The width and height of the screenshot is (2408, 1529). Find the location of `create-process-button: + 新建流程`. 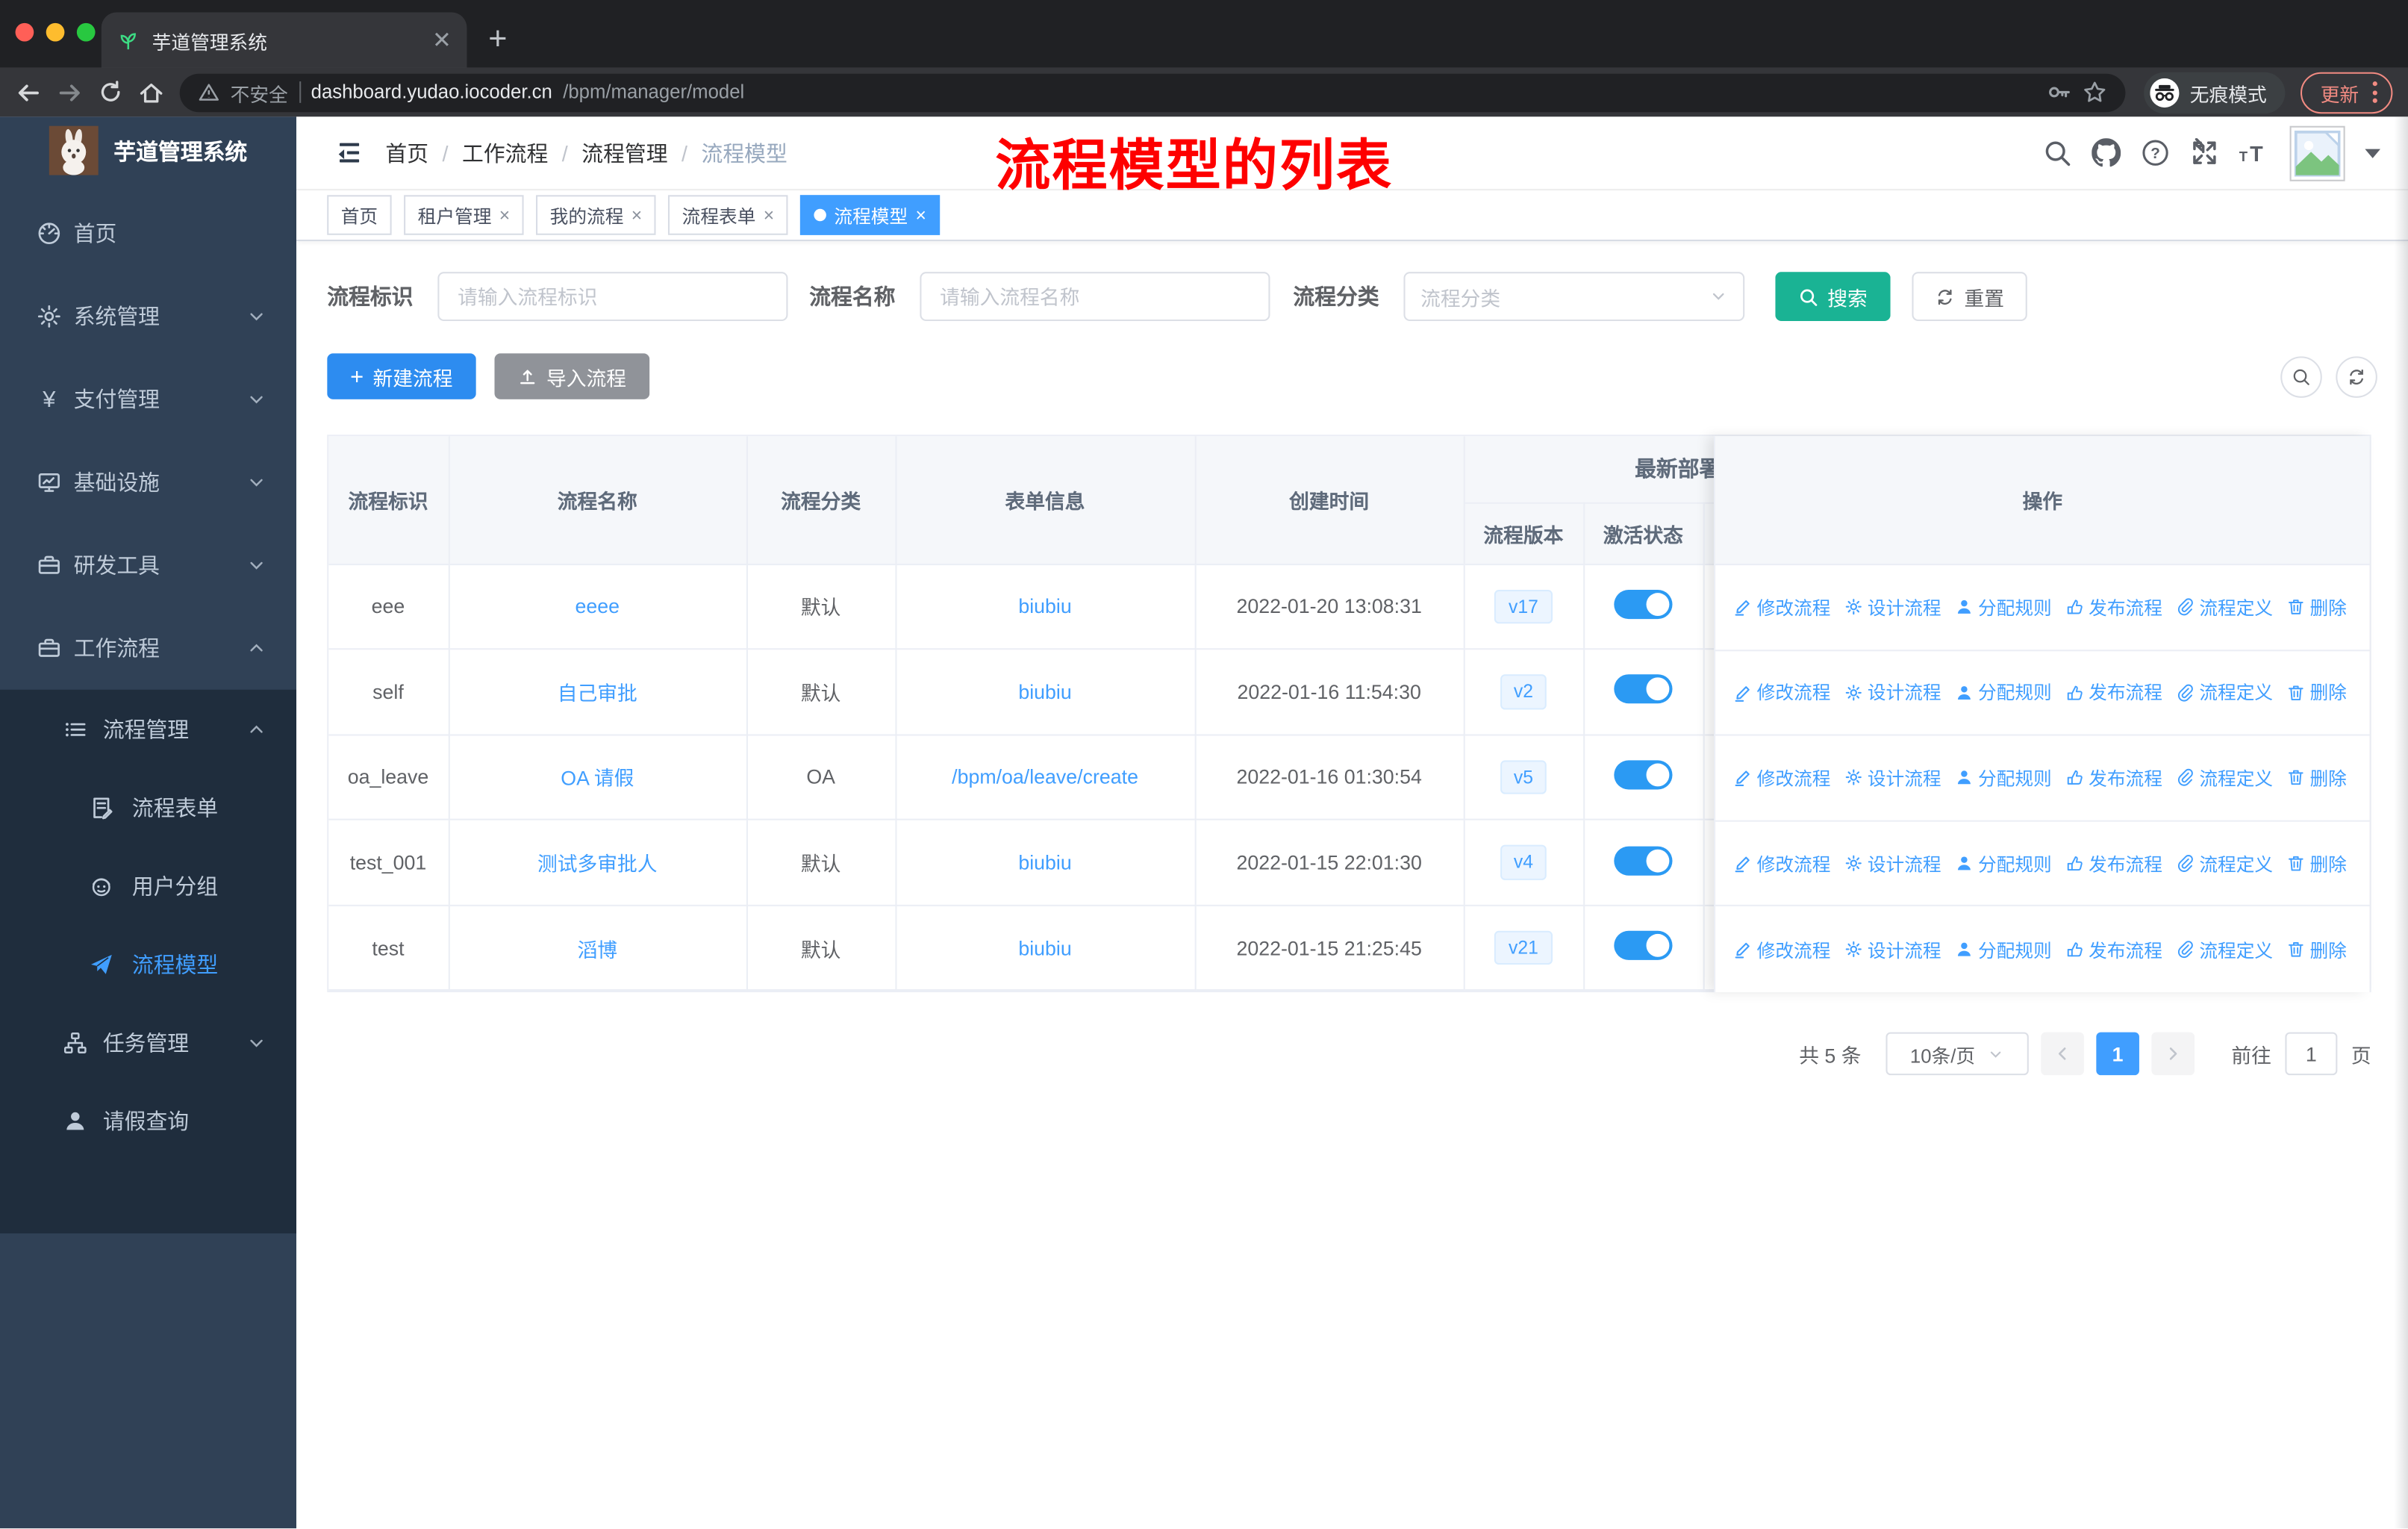

create-process-button: + 新建流程 is located at coordinates (401, 376).